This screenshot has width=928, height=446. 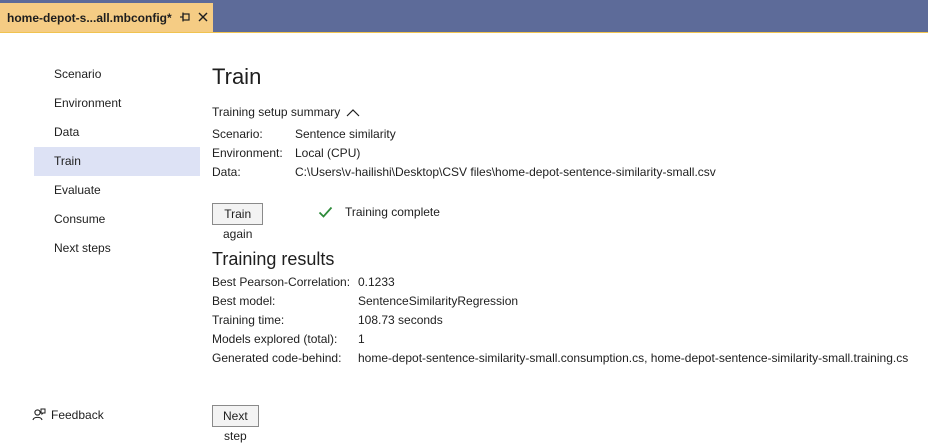 I want to click on status-text: Training complete, so click(x=392, y=212).